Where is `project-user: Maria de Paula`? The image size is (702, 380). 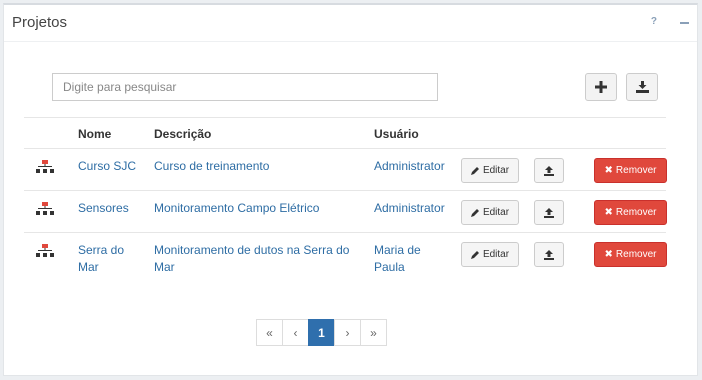 project-user: Maria de Paula is located at coordinates (397, 258).